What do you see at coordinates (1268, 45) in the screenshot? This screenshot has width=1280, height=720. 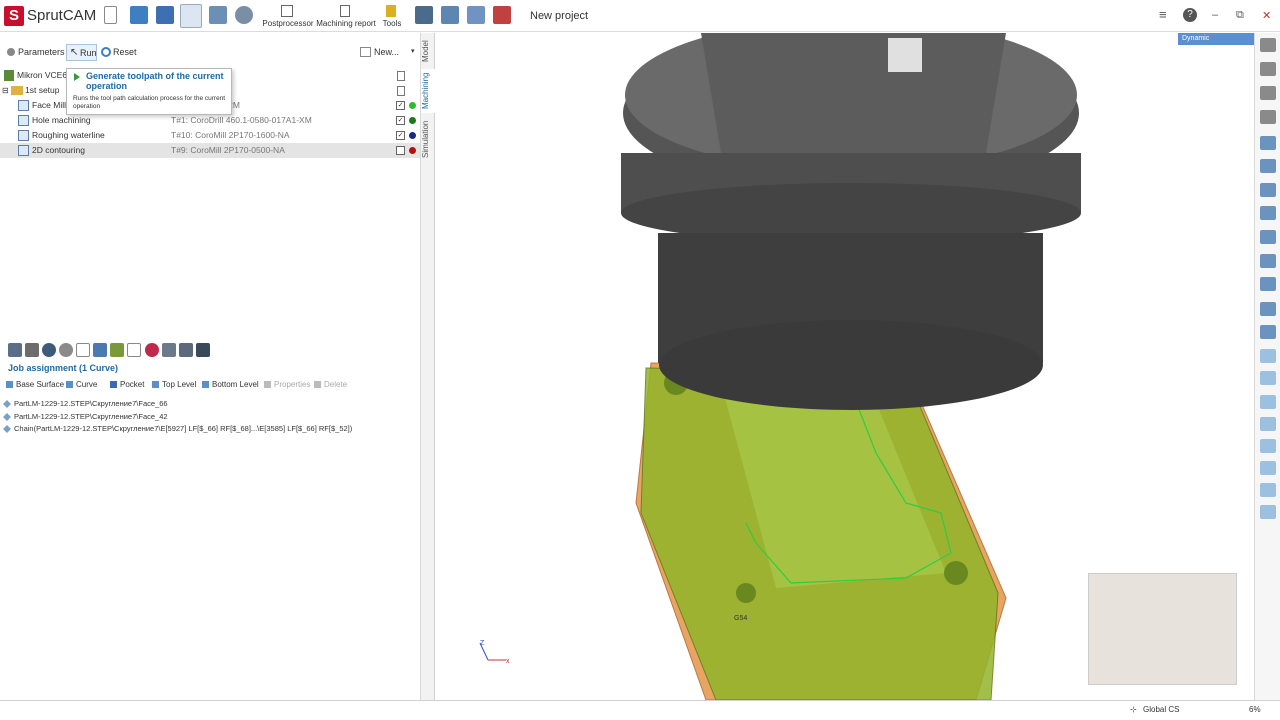 I see `curve-tool-icon` at bounding box center [1268, 45].